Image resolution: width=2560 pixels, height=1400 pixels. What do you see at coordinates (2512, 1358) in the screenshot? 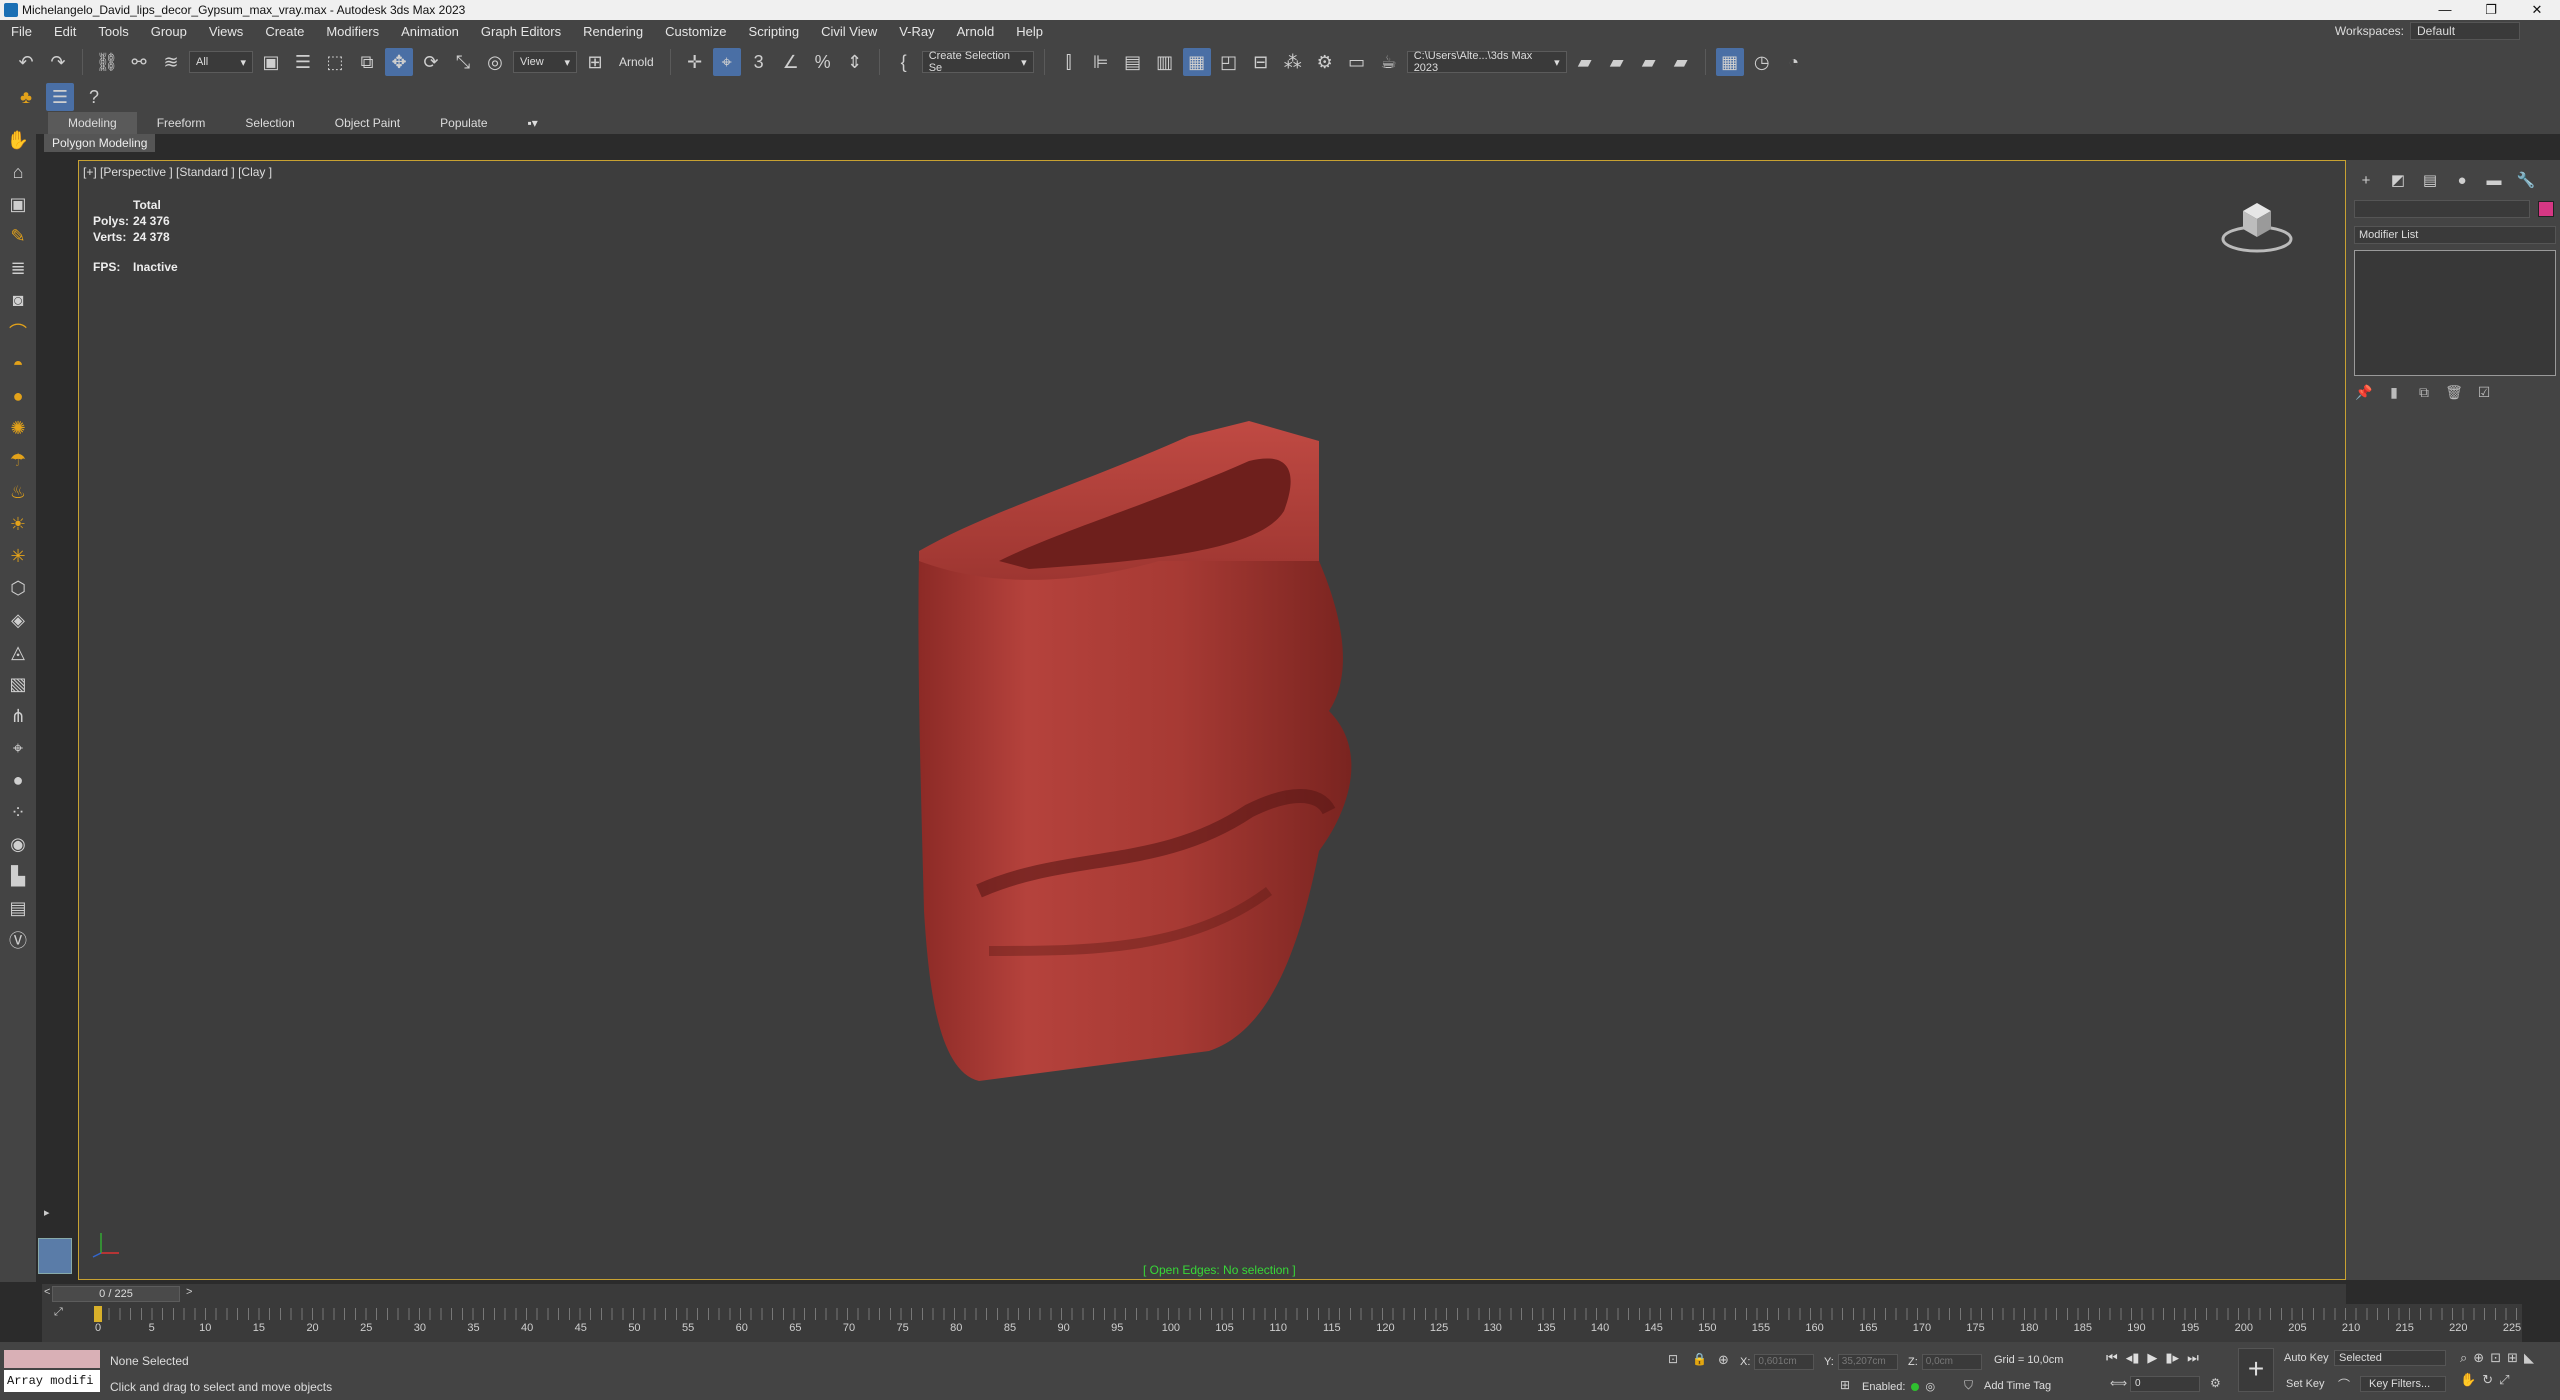
I see `zoom-extents-all-icon: ⊞` at bounding box center [2512, 1358].